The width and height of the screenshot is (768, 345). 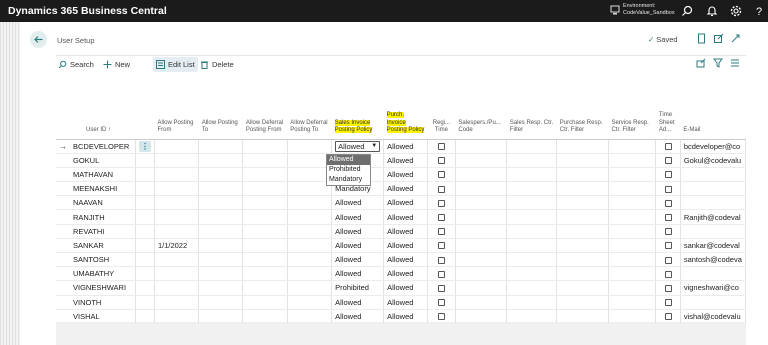 What do you see at coordinates (441, 108) in the screenshot?
I see `column-header-register-time: Regi... Time` at bounding box center [441, 108].